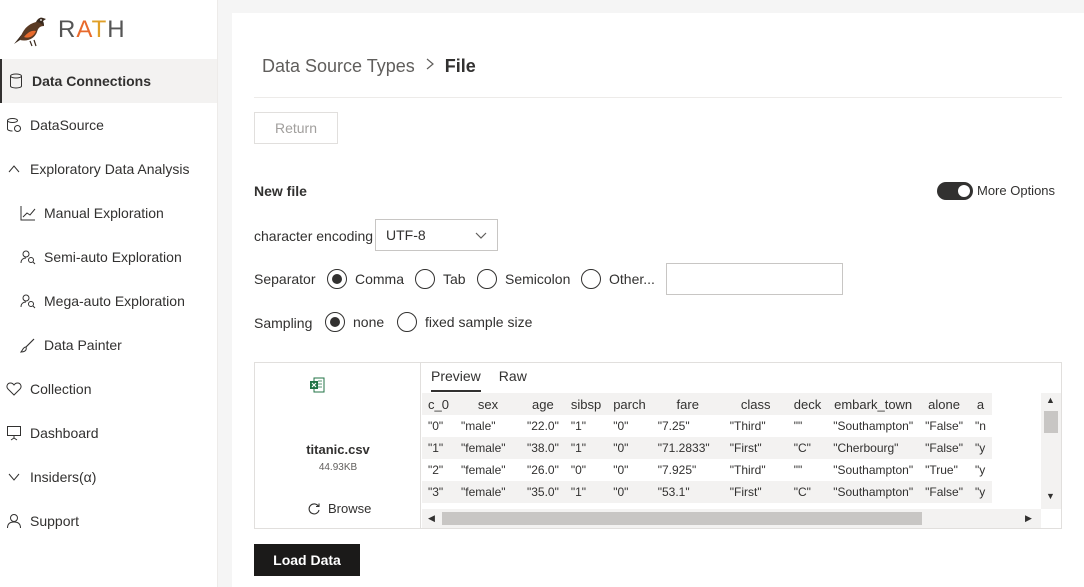  Describe the element at coordinates (538, 279) in the screenshot. I see `radio-label: Semicolon` at that location.